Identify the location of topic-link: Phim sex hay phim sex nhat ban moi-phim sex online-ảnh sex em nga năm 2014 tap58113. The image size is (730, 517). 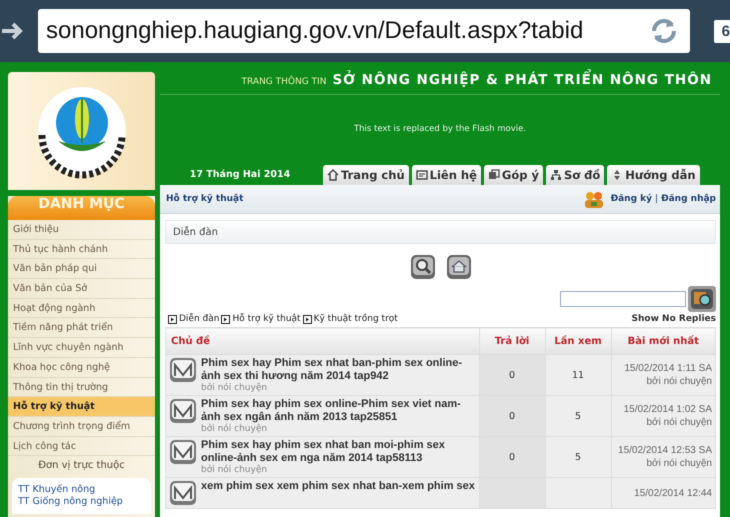
(338, 452).